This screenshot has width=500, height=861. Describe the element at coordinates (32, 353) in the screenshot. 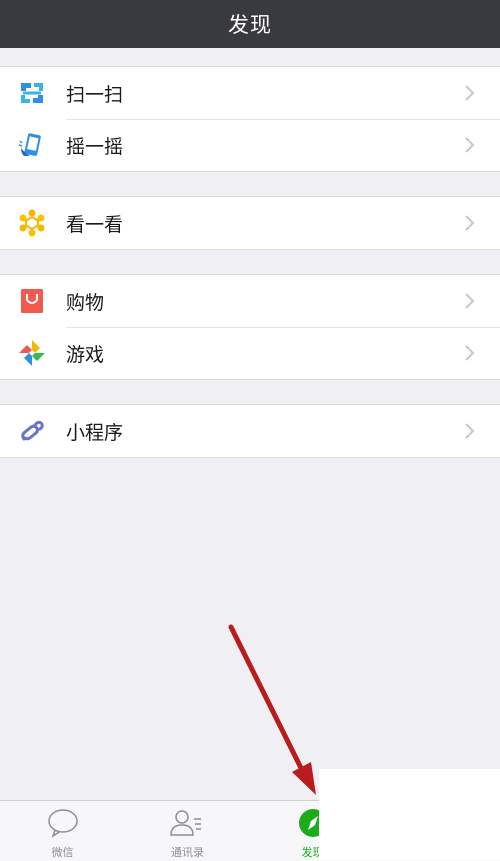

I see `games-icon` at that location.